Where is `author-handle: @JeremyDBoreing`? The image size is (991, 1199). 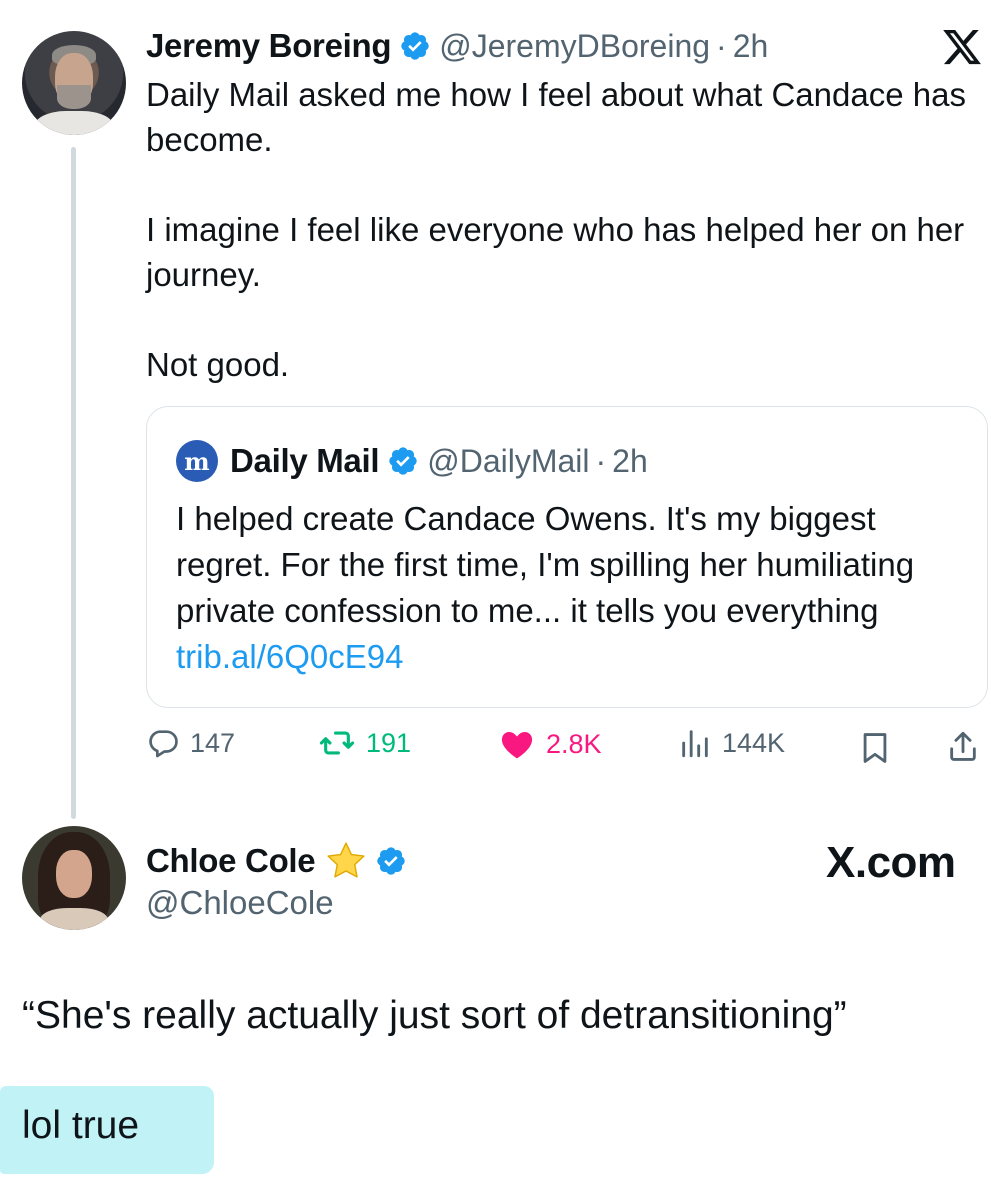 author-handle: @JeremyDBoreing is located at coordinates (574, 46).